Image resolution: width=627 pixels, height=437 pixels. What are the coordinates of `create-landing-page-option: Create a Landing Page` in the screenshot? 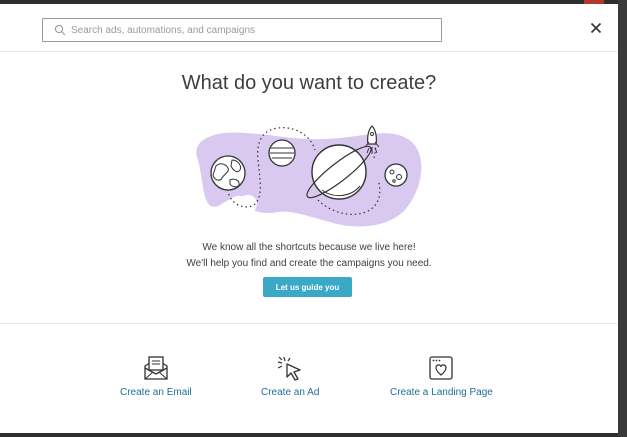 It's located at (441, 376).